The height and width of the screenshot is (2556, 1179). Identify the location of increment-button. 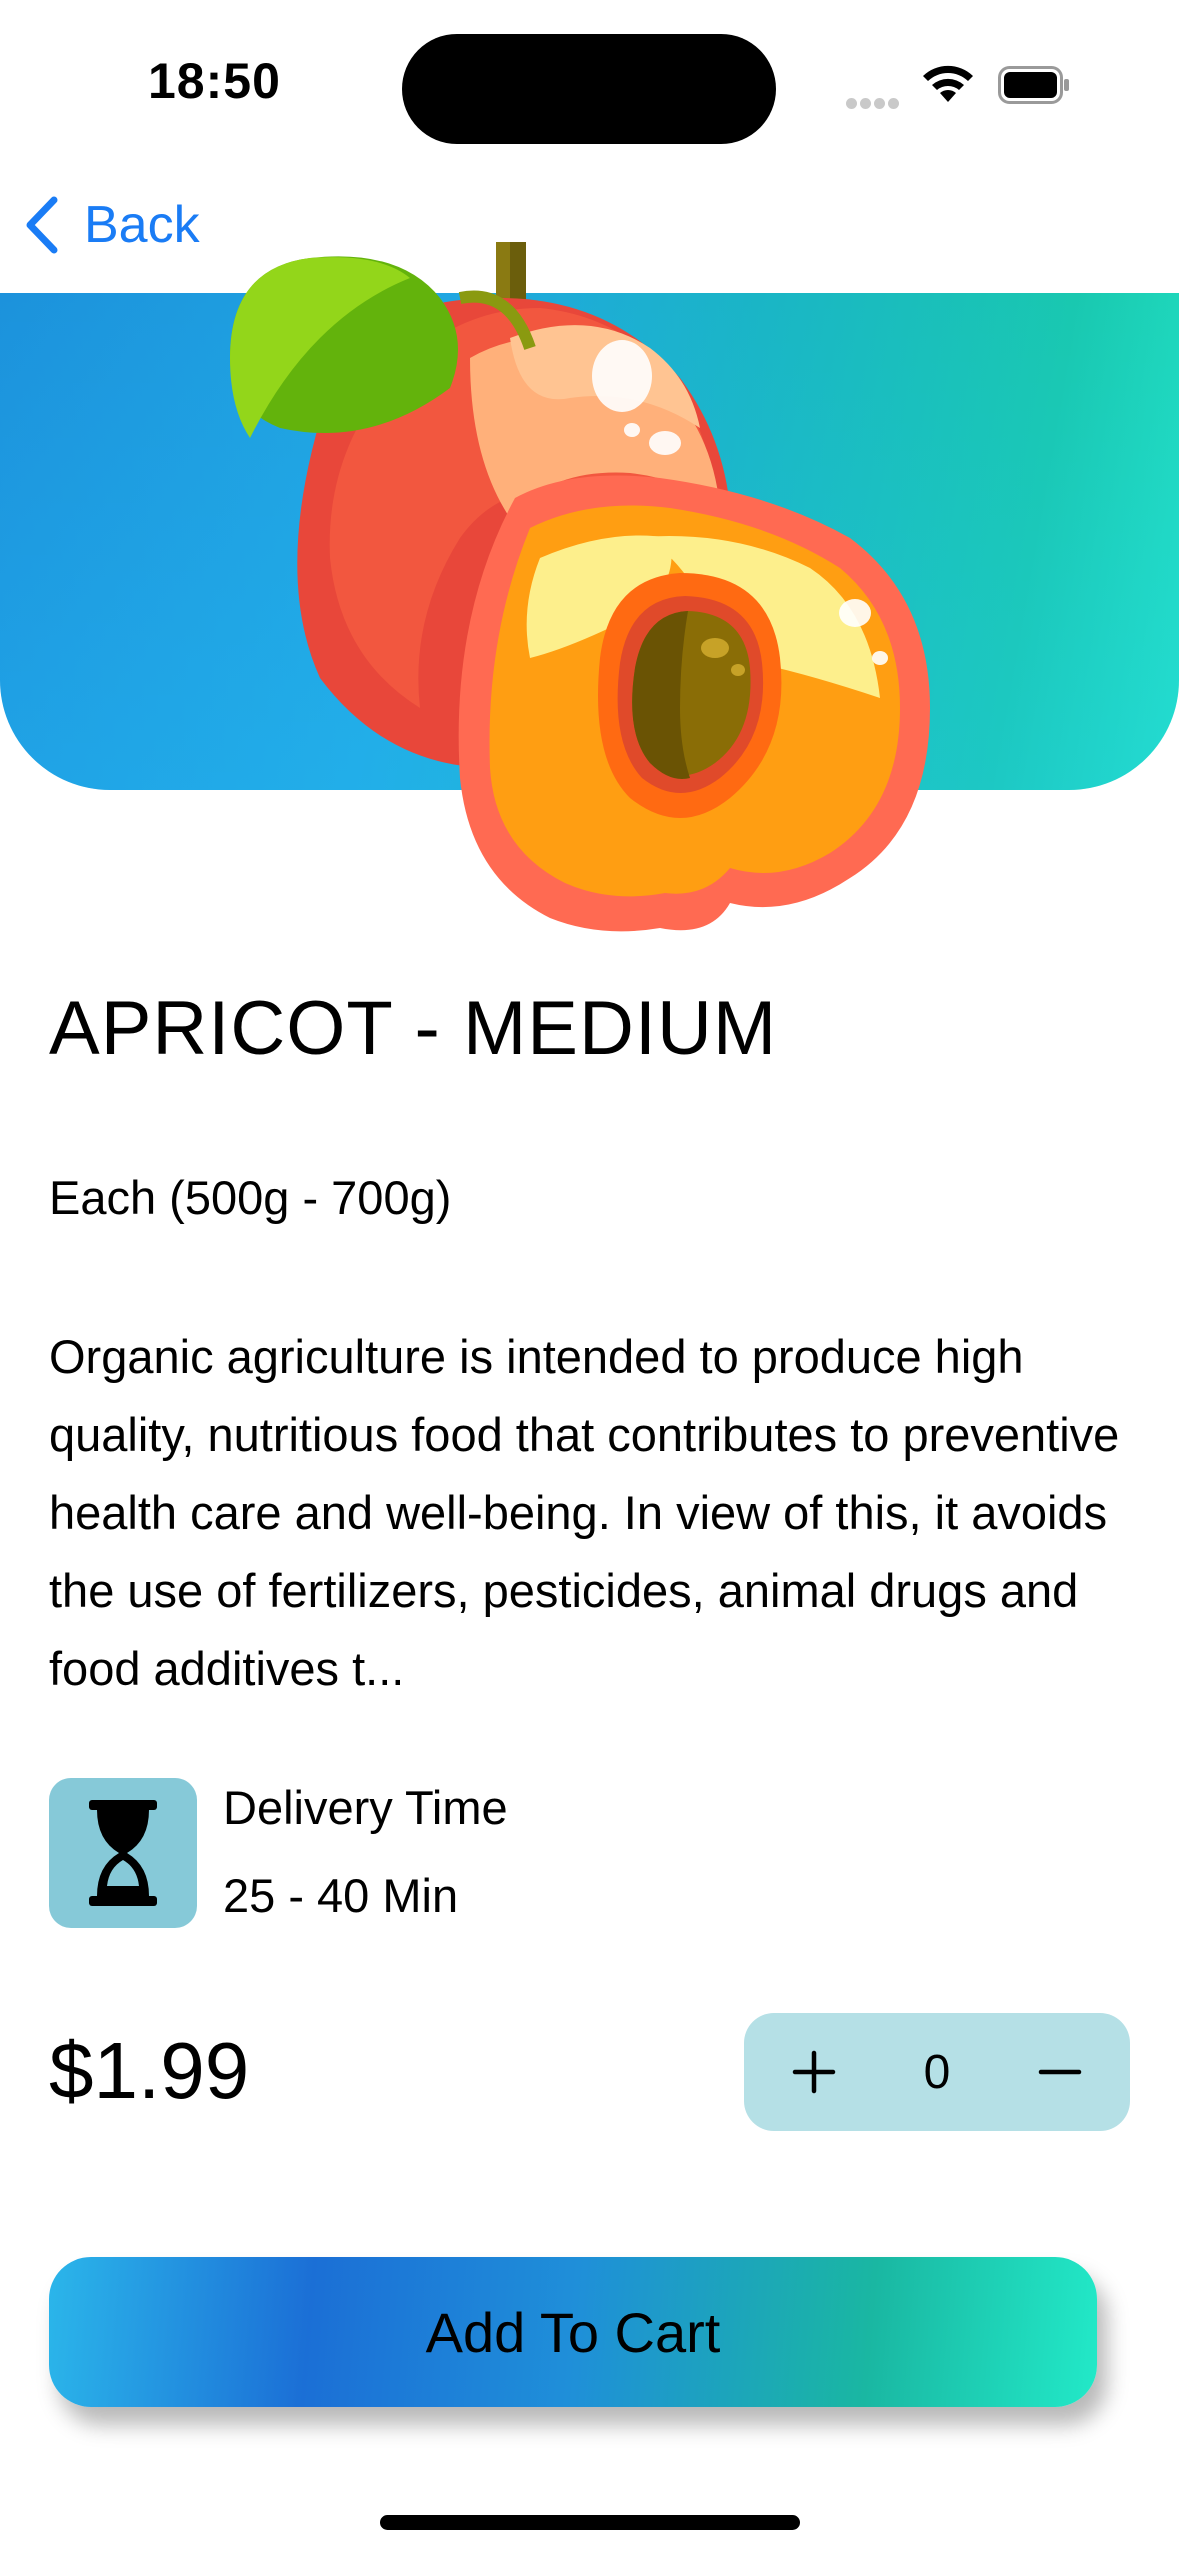
(814, 2072).